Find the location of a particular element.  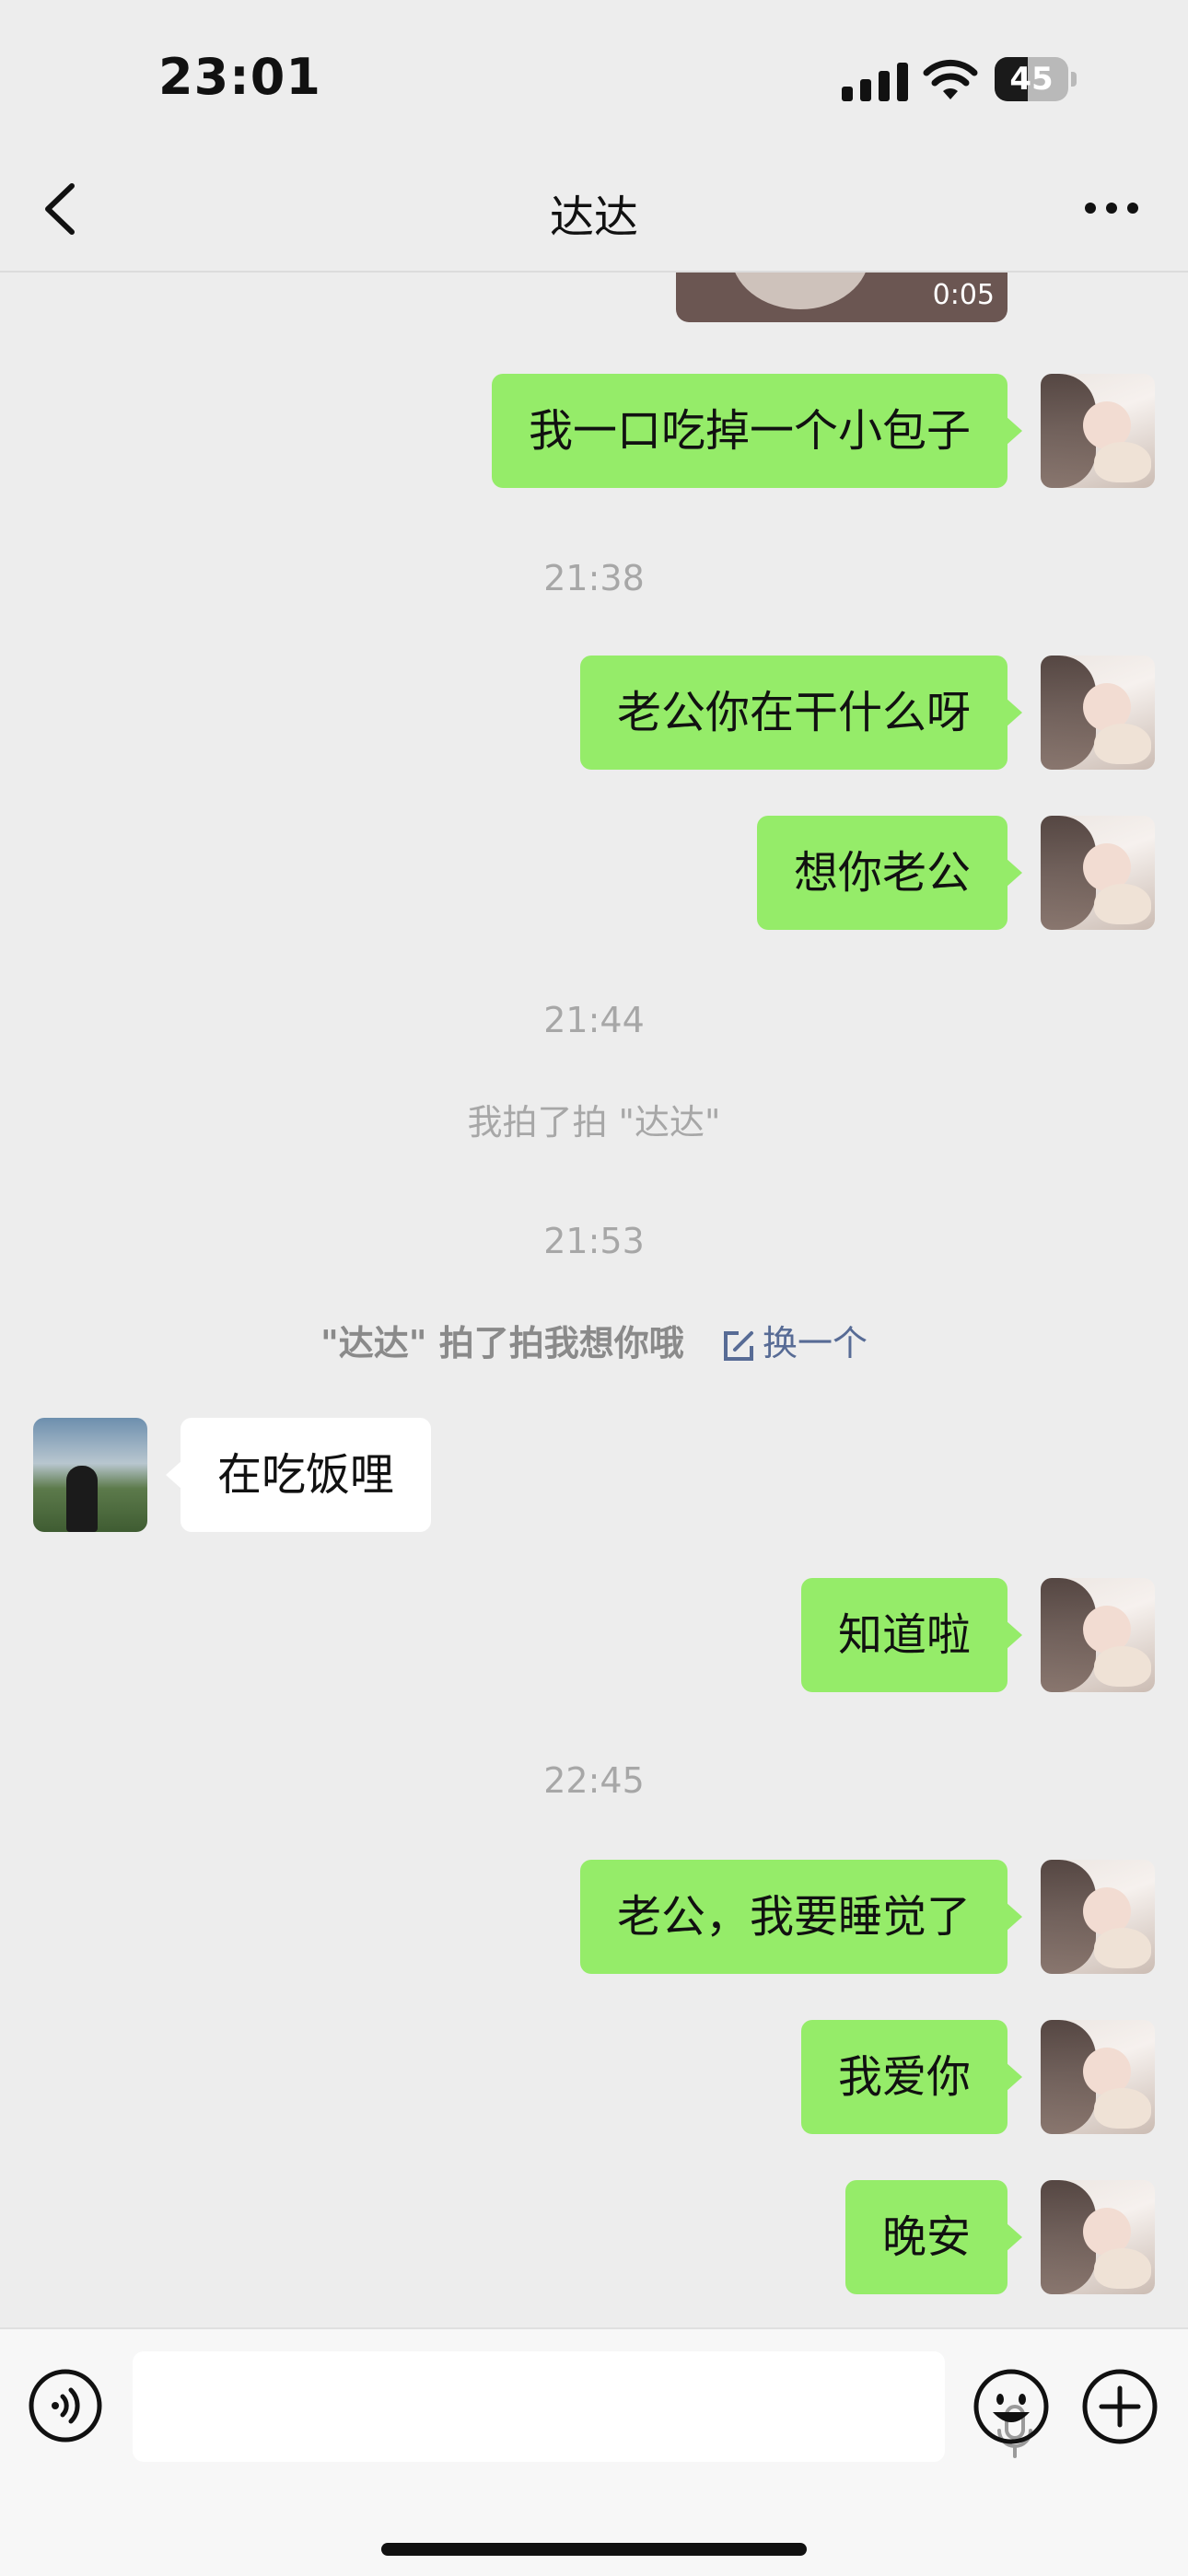

video-thumbnail is located at coordinates (800, 291).